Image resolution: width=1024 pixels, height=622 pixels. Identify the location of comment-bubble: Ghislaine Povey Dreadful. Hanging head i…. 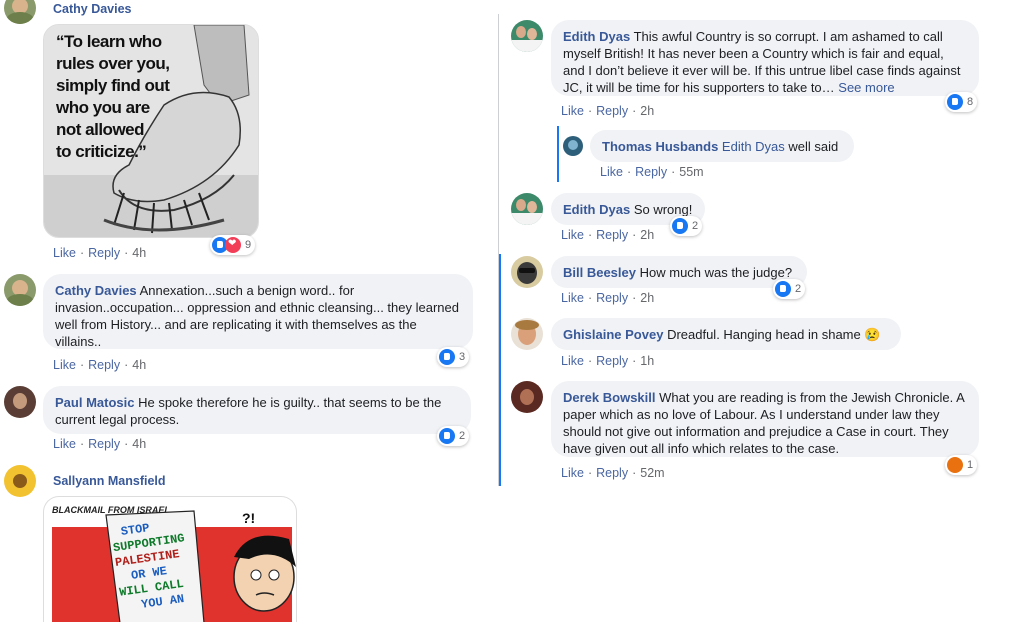
(726, 334).